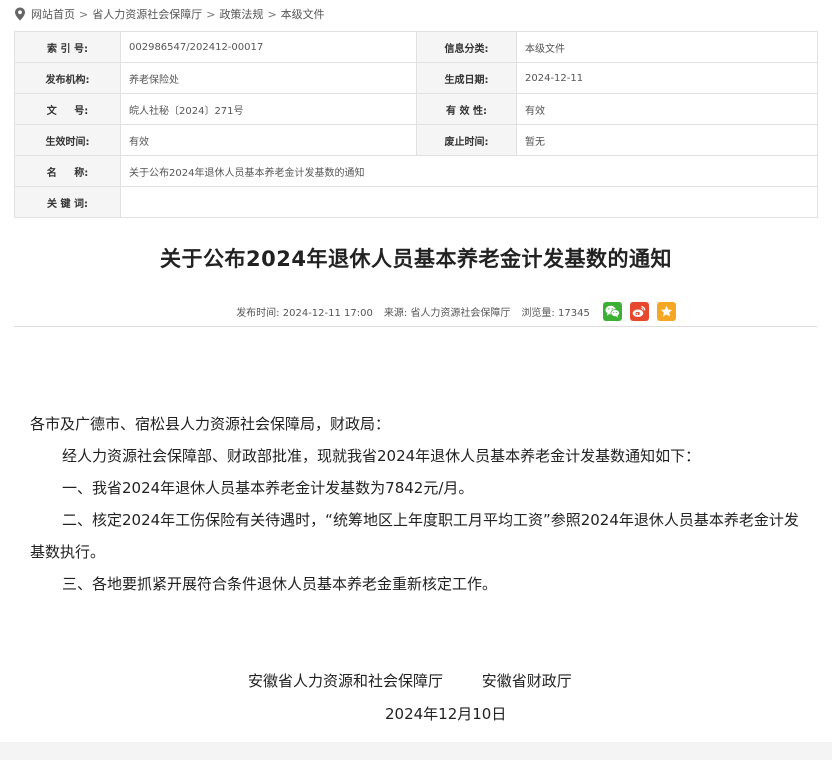 The height and width of the screenshot is (760, 832). What do you see at coordinates (268, 109) in the screenshot?
I see `document-number-value: 皖人社秘〔2024〕271号` at bounding box center [268, 109].